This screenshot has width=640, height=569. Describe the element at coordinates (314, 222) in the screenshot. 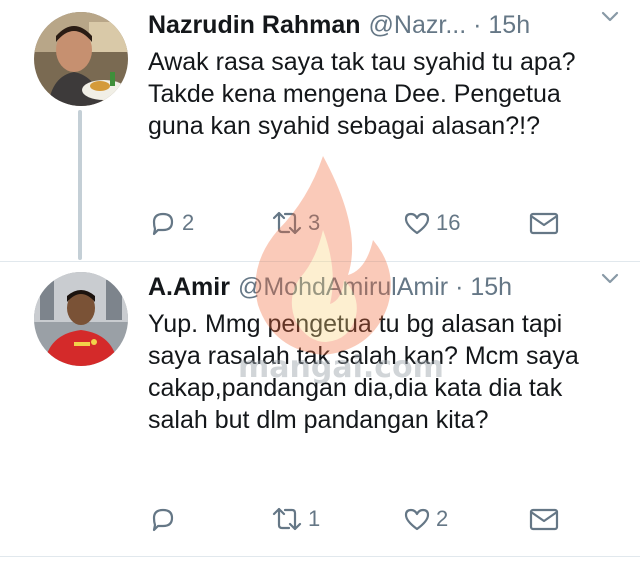

I see `retweet-count: 3` at that location.